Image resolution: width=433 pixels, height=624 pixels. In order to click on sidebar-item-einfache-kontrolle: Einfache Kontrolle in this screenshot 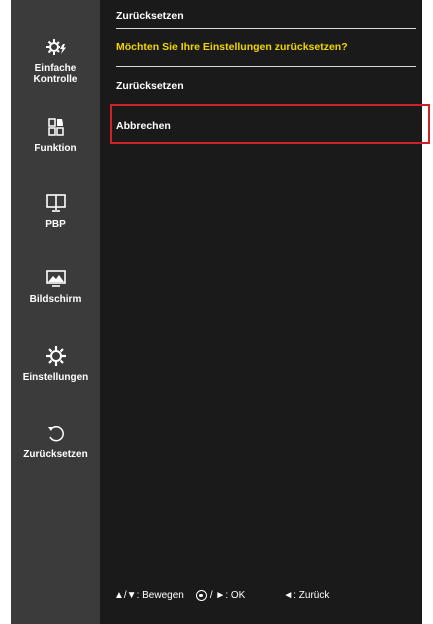, I will do `click(55, 60)`.